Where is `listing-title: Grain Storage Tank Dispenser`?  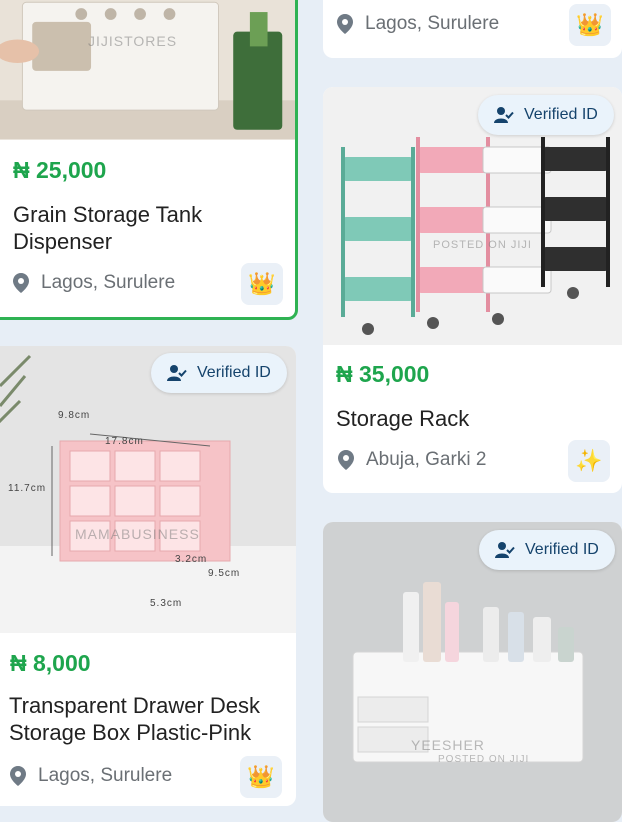 listing-title: Grain Storage Tank Dispenser is located at coordinates (133, 228).